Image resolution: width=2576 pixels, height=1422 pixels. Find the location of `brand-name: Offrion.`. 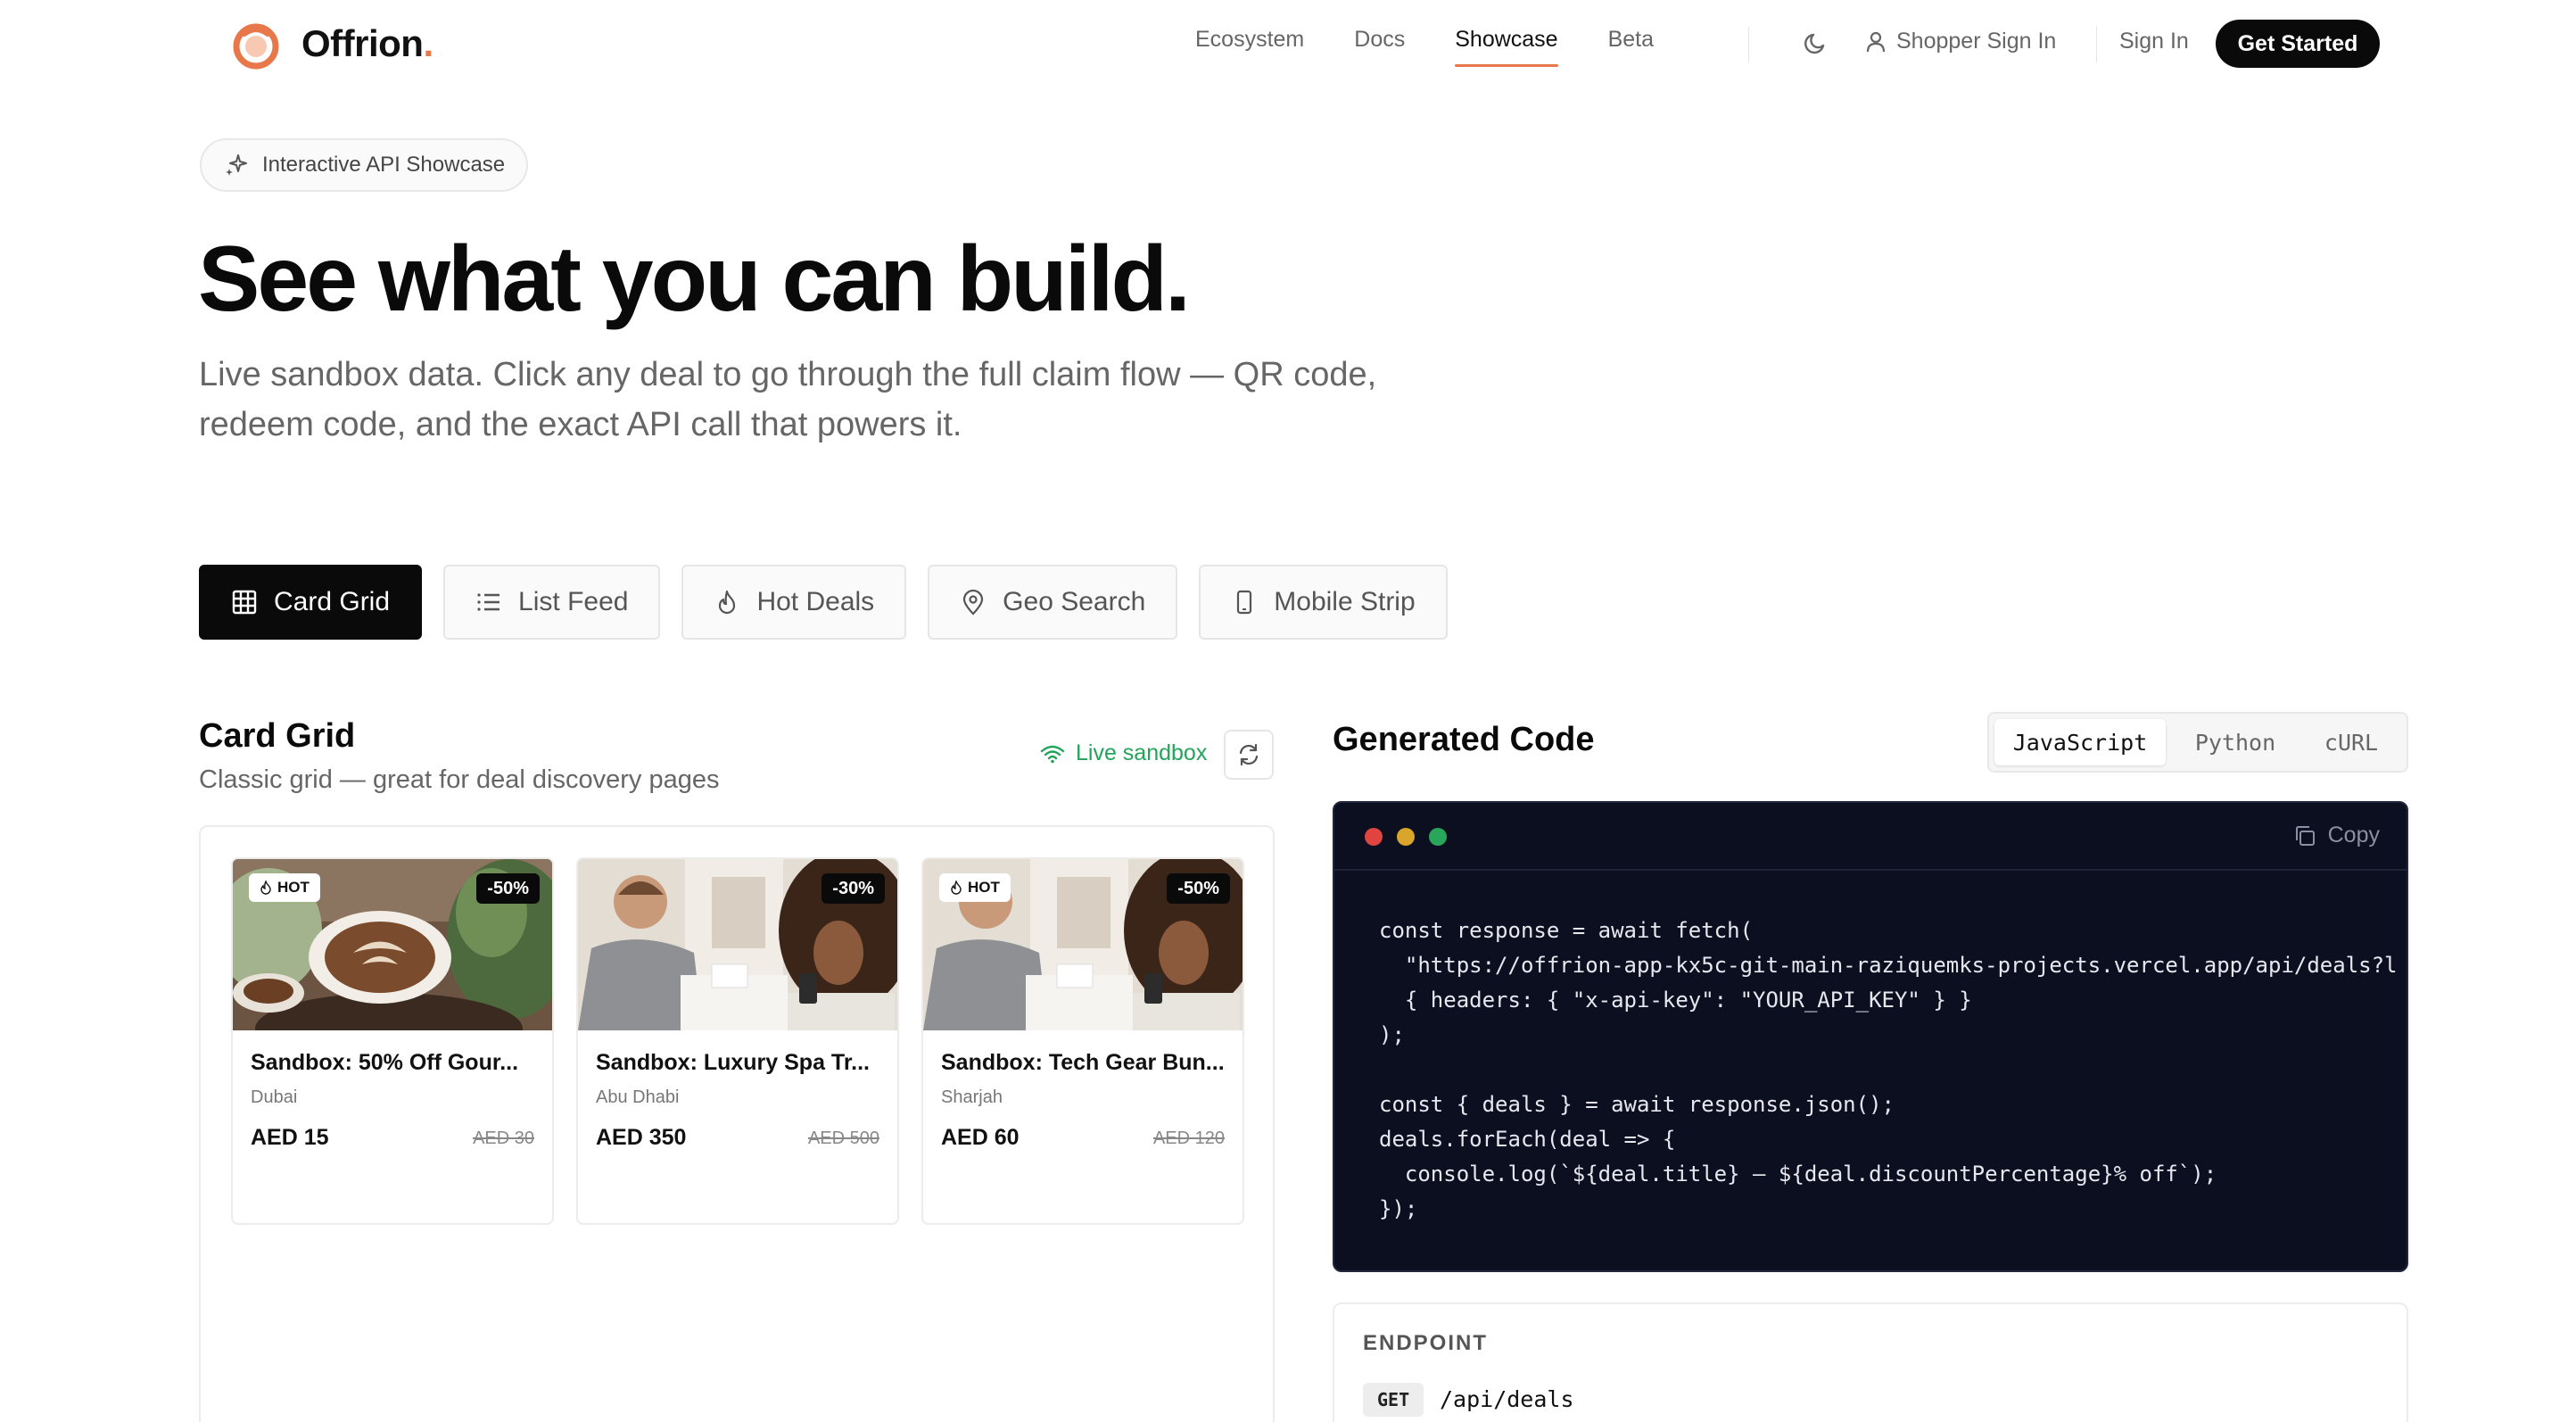

brand-name: Offrion. is located at coordinates (367, 43).